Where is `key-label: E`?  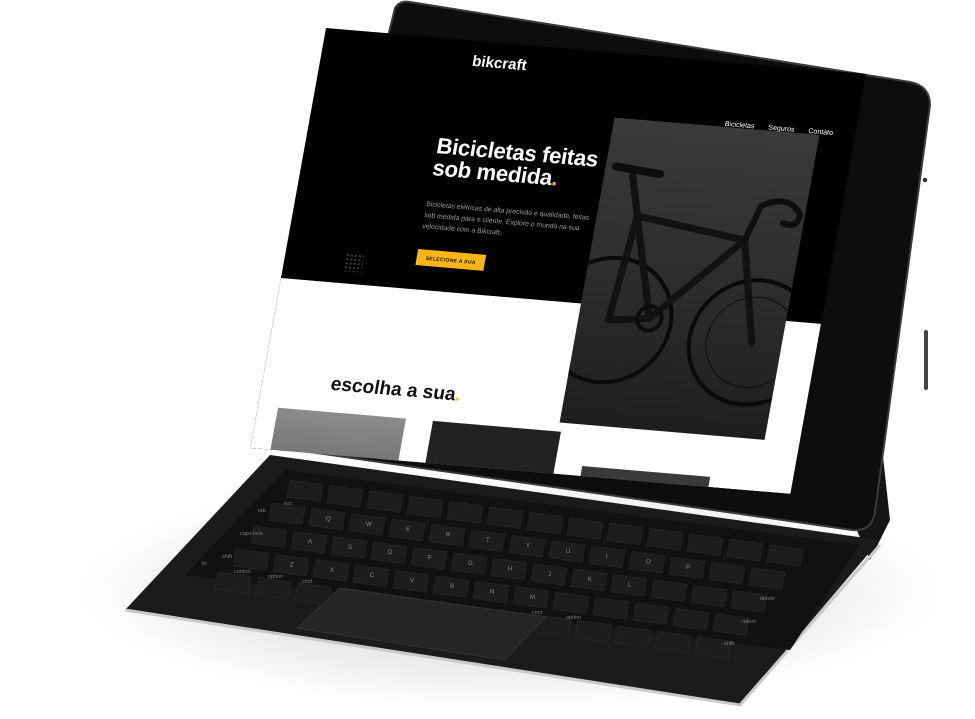
key-label: E is located at coordinates (408, 530).